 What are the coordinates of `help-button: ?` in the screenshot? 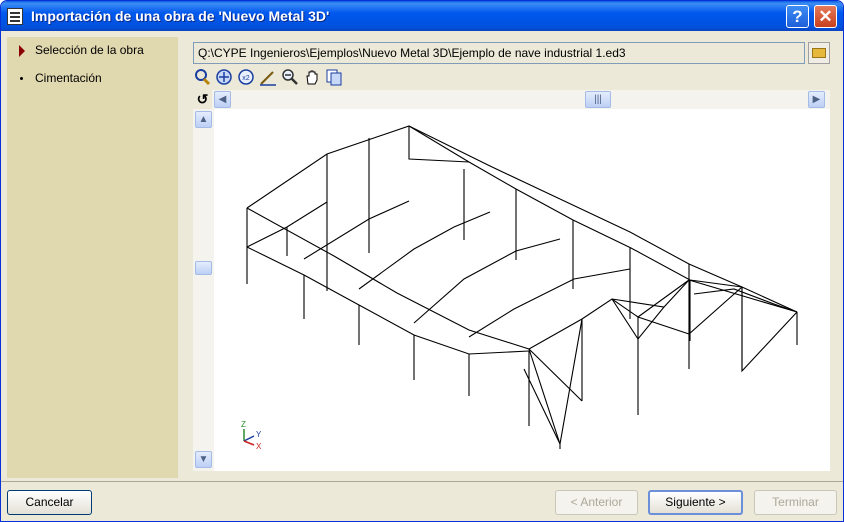 It's located at (797, 16).